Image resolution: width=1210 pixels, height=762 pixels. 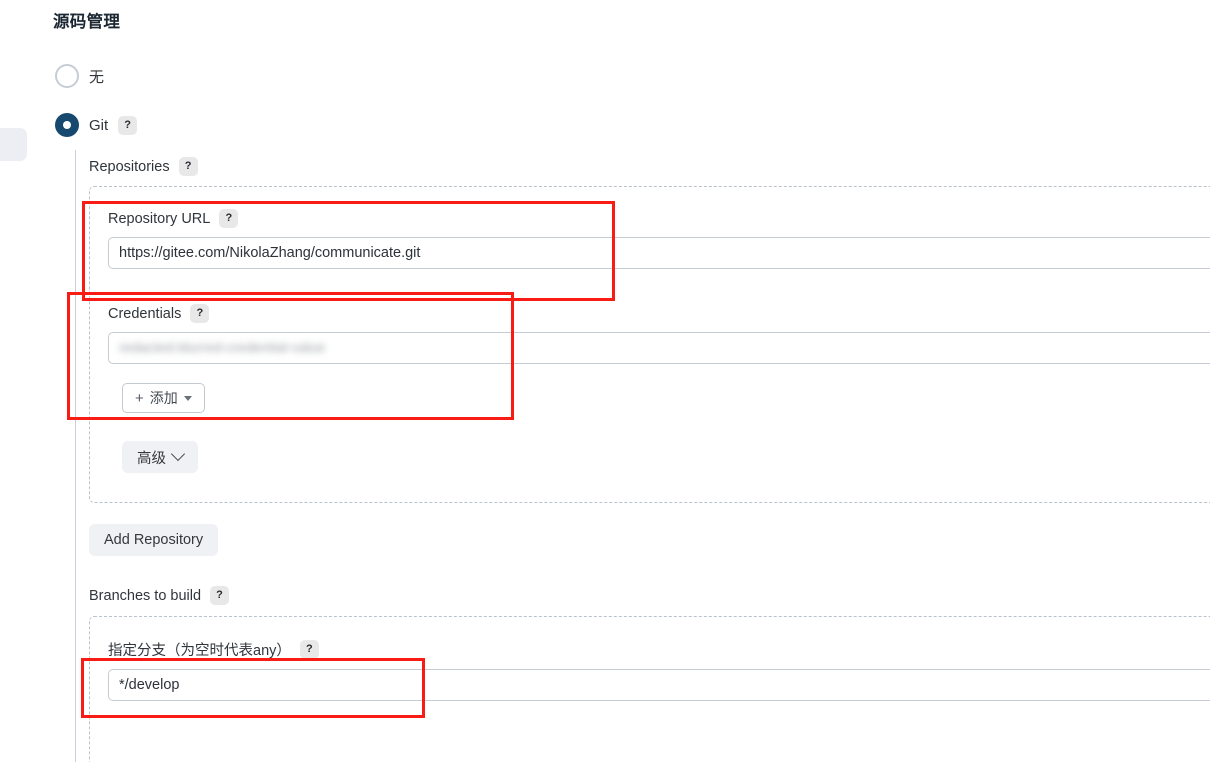 What do you see at coordinates (139, 398) in the screenshot?
I see `plus-icon: +` at bounding box center [139, 398].